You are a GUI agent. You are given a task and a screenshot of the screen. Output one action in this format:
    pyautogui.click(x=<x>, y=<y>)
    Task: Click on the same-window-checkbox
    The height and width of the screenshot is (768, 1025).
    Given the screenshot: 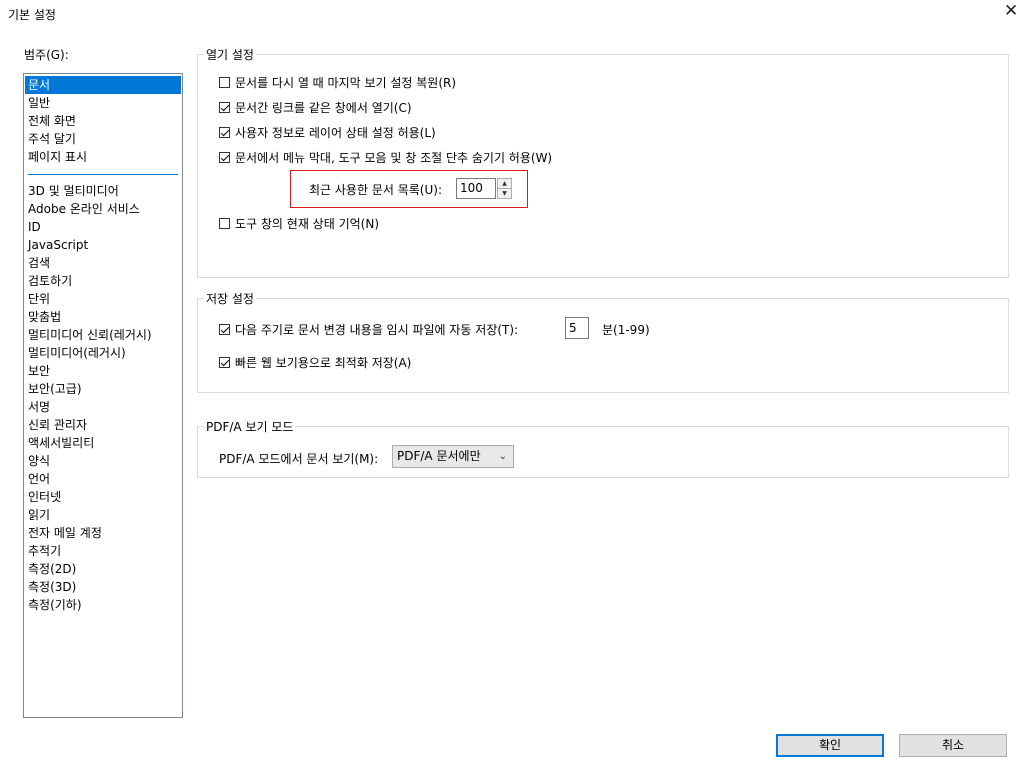 What is the action you would take?
    pyautogui.click(x=224, y=107)
    